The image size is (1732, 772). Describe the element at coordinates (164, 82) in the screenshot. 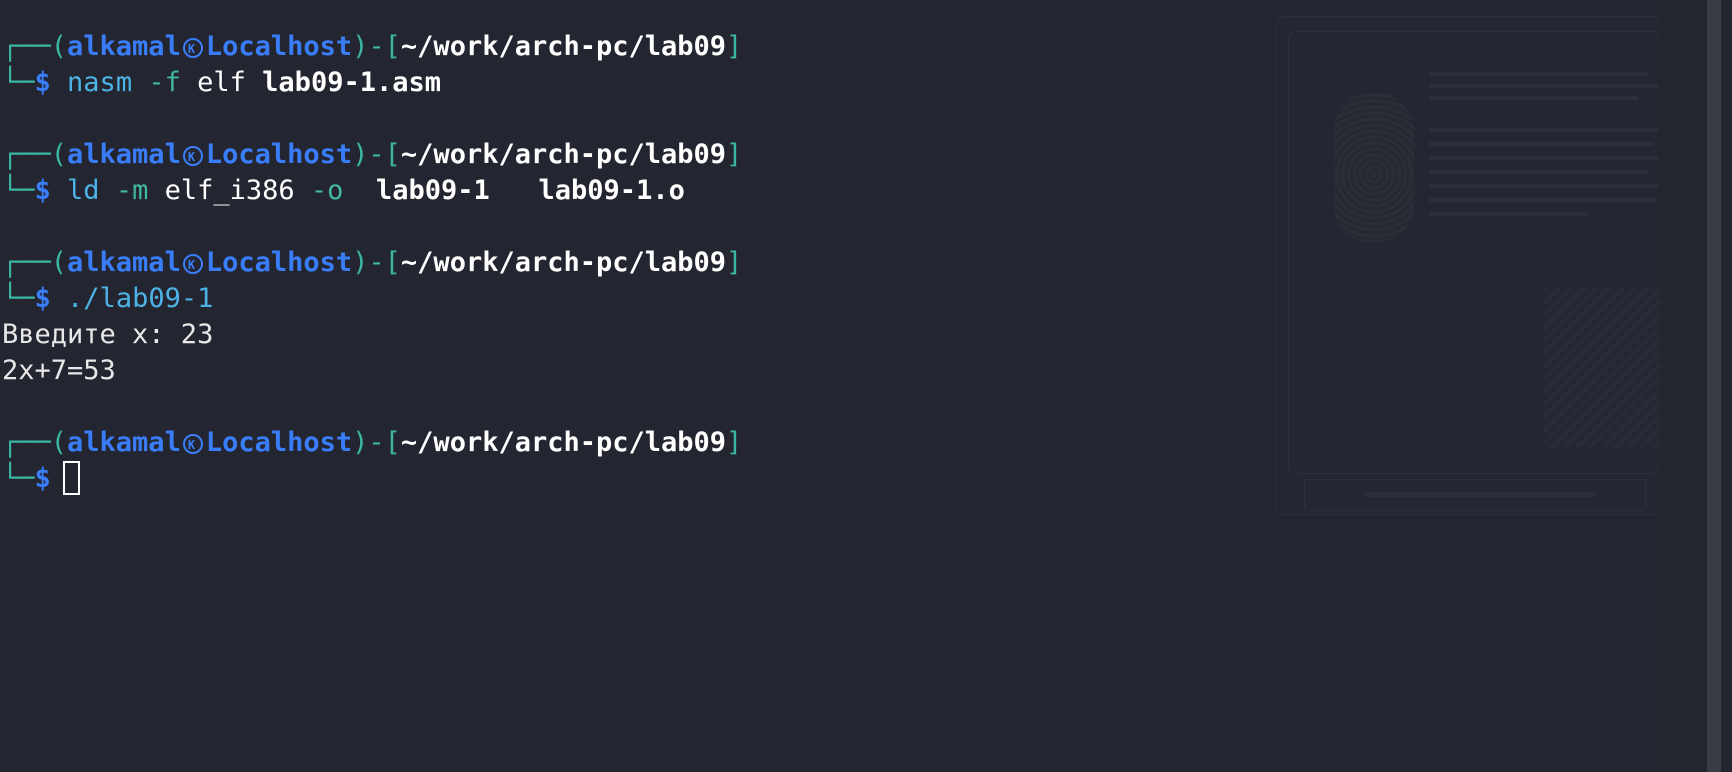

I see `command-flag: -f` at that location.